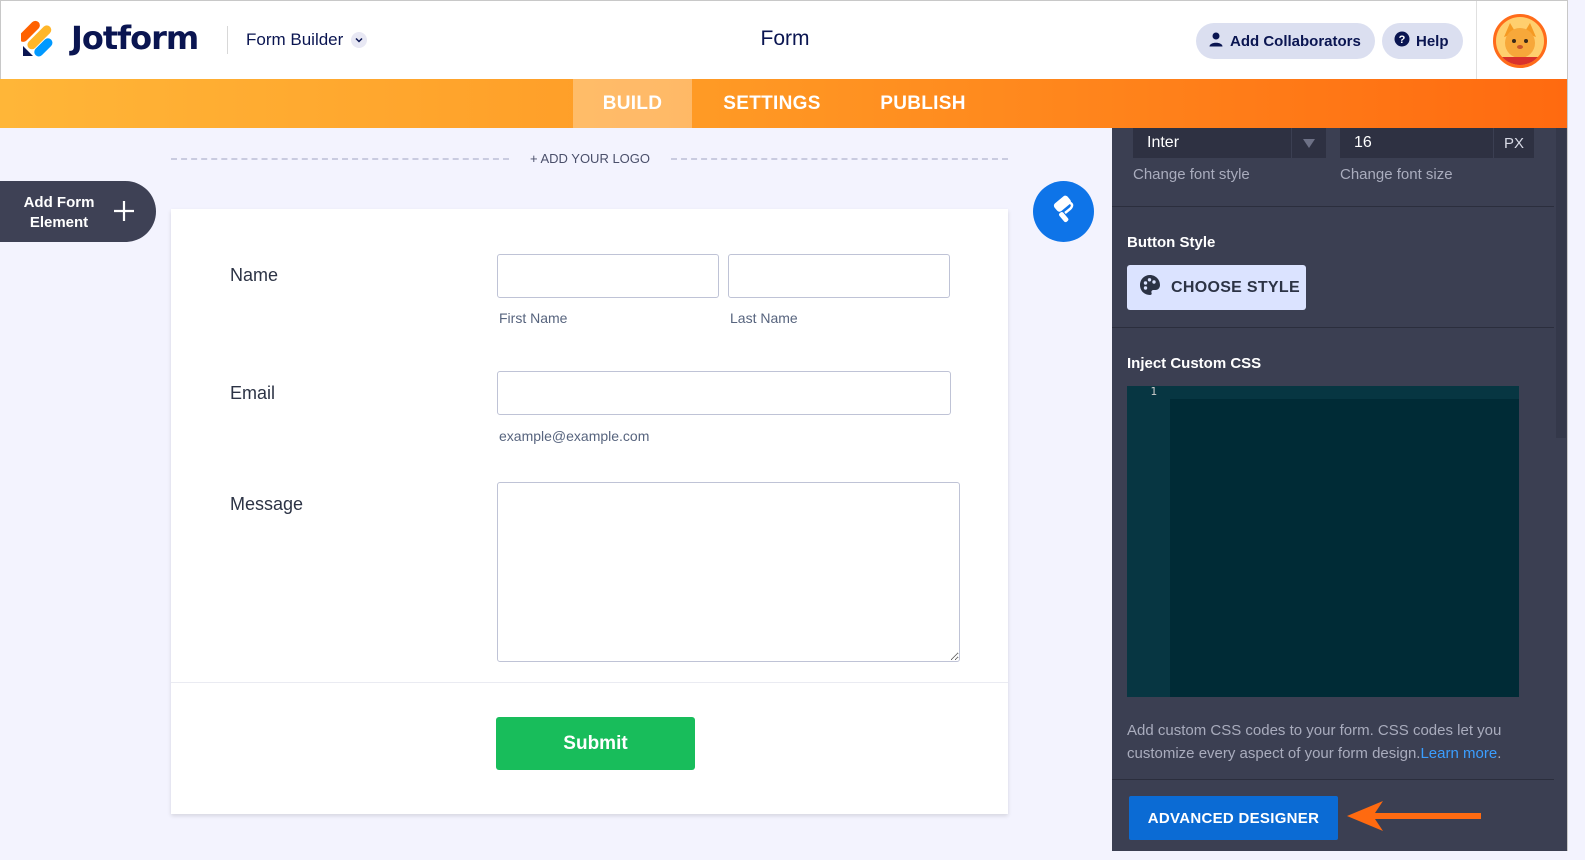  What do you see at coordinates (1567, 425) in the screenshot?
I see `window-edge` at bounding box center [1567, 425].